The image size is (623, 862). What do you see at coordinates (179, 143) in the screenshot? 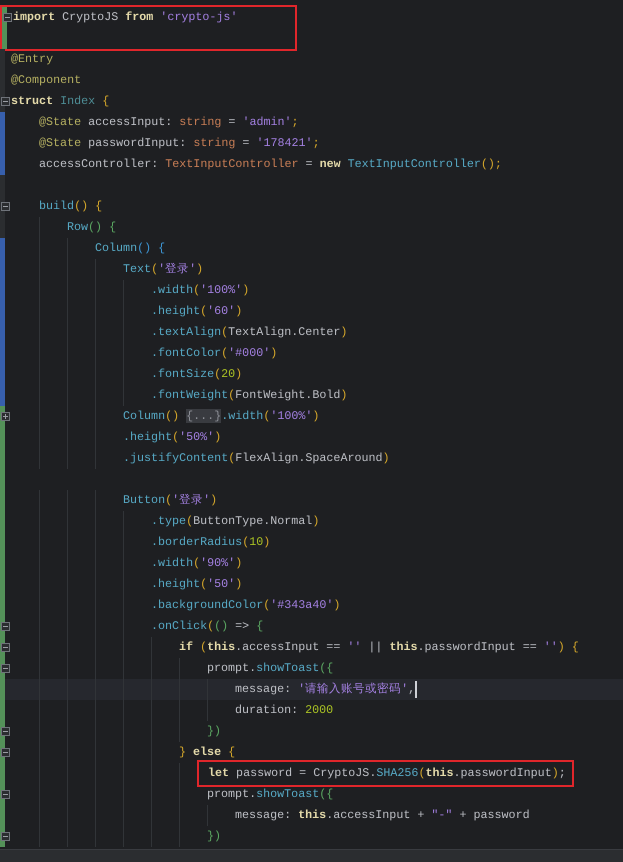
I see `code-line: @State passwordInput: string = '178421';` at bounding box center [179, 143].